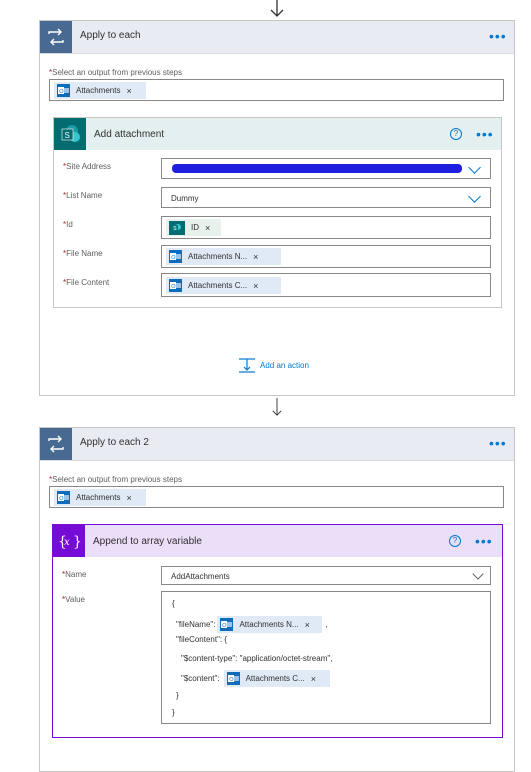  What do you see at coordinates (74, 574) in the screenshot?
I see `name-label: *Name` at bounding box center [74, 574].